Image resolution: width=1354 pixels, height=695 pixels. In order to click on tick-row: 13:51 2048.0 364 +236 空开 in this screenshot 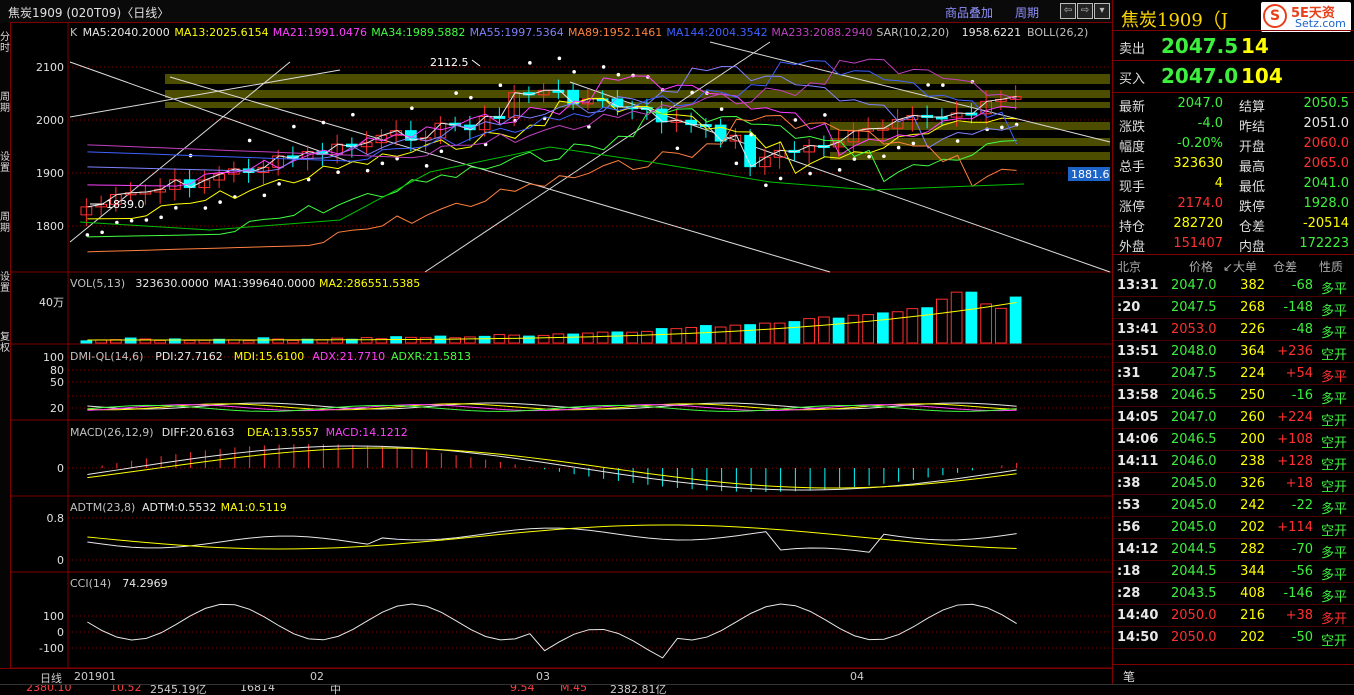, I will do `click(1233, 351)`.